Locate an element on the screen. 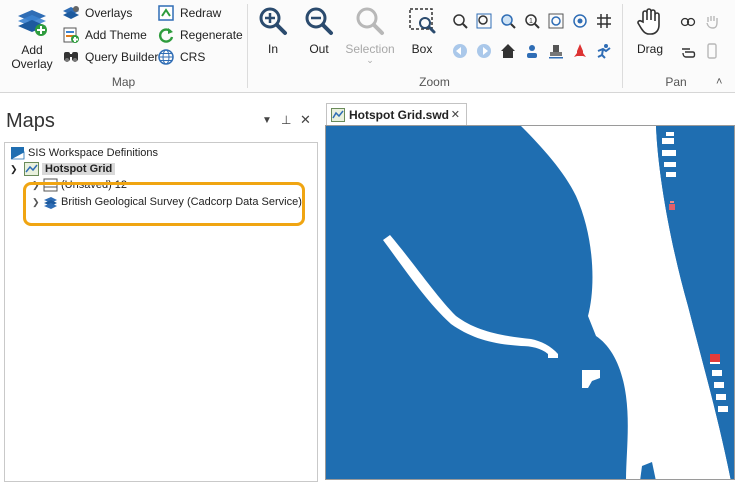 This screenshot has height=485, width=737. grid-icon is located at coordinates (604, 21).